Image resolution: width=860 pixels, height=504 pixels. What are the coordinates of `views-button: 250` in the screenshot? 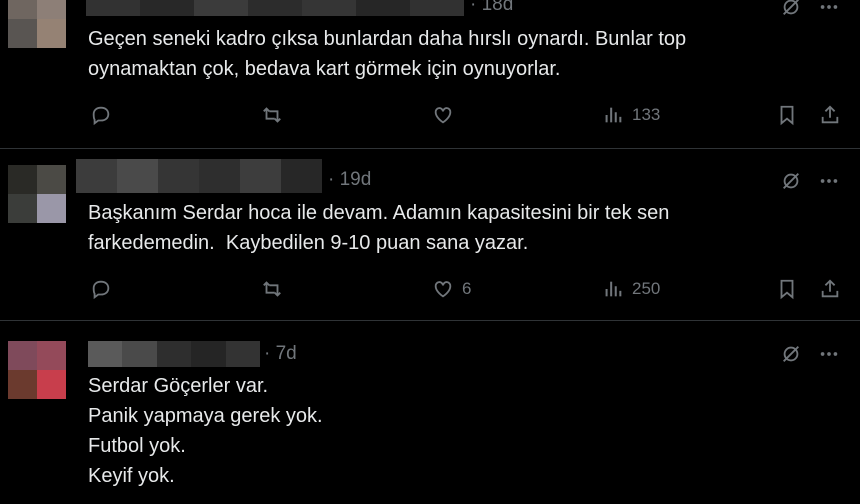 It's located at (631, 289).